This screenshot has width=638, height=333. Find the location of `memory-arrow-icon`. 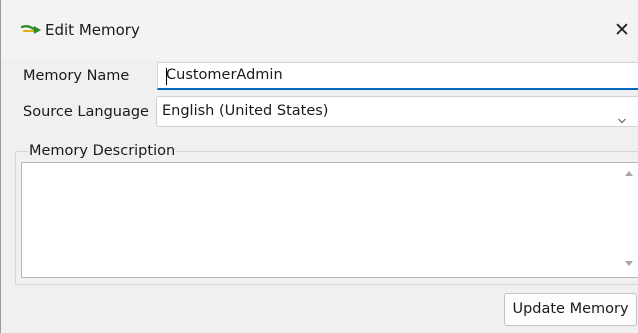

memory-arrow-icon is located at coordinates (31, 30).